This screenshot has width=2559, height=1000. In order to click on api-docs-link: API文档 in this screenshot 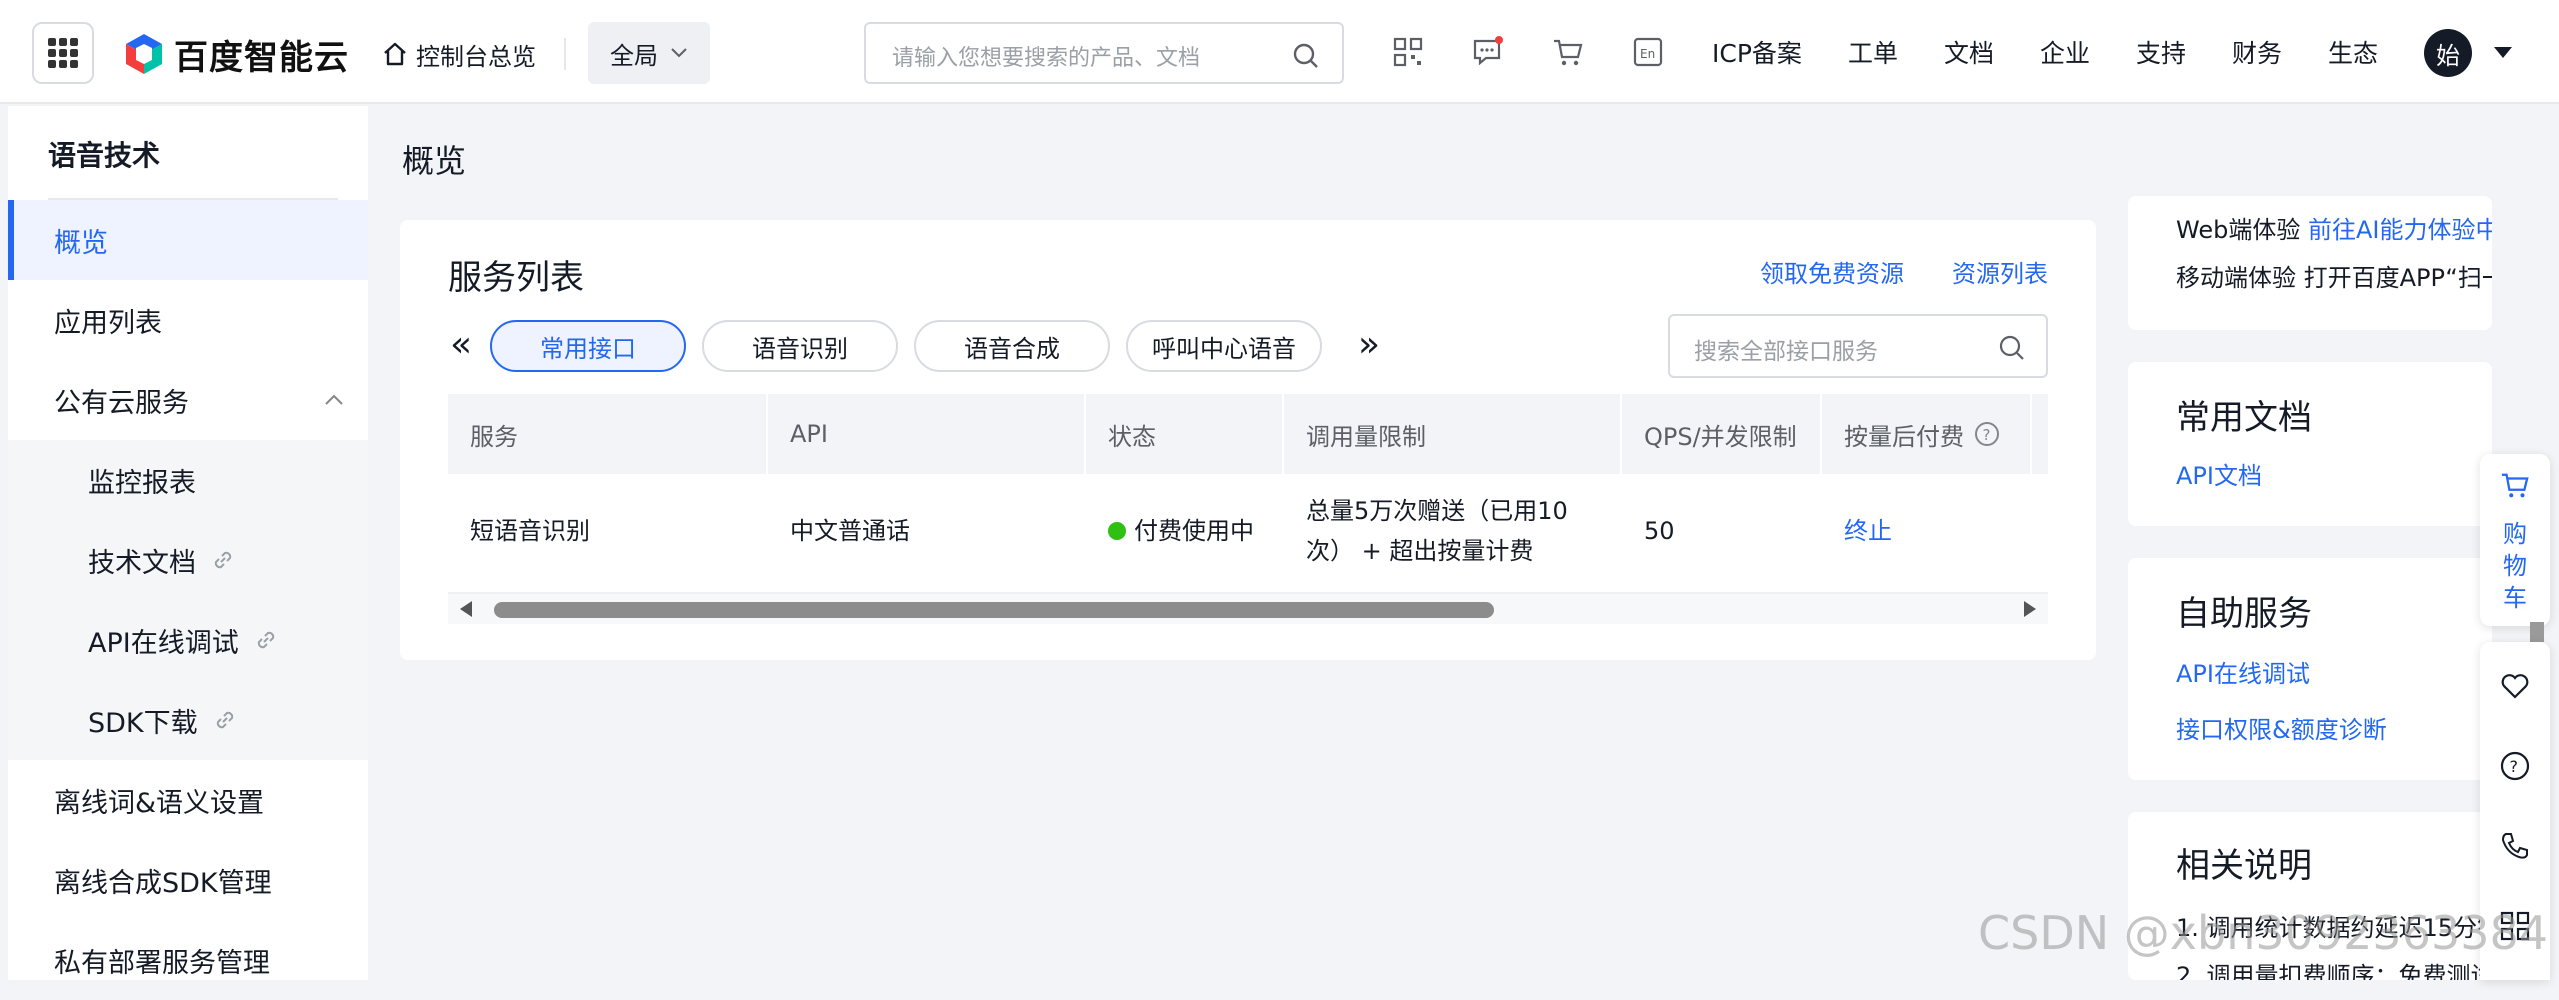, I will do `click(2219, 473)`.